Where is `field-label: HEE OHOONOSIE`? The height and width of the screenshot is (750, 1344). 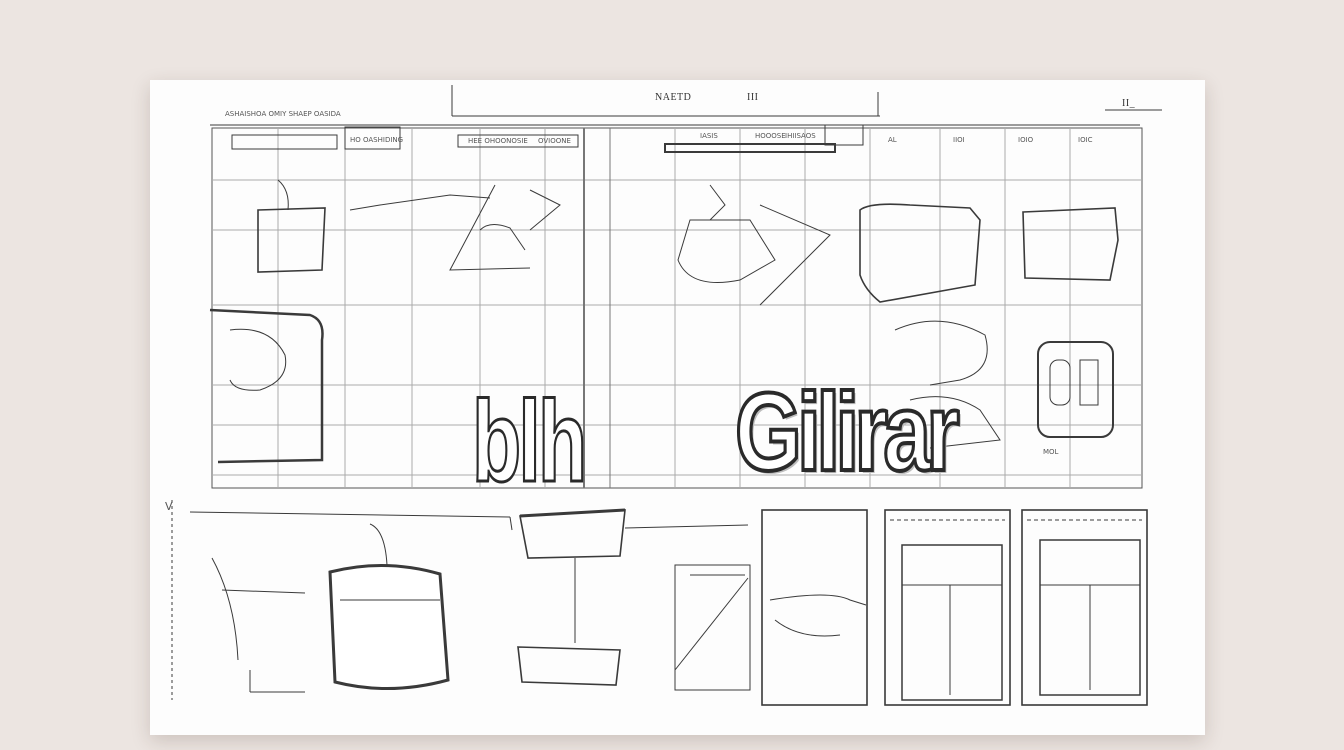
field-label: HEE OHOONOSIE is located at coordinates (498, 141).